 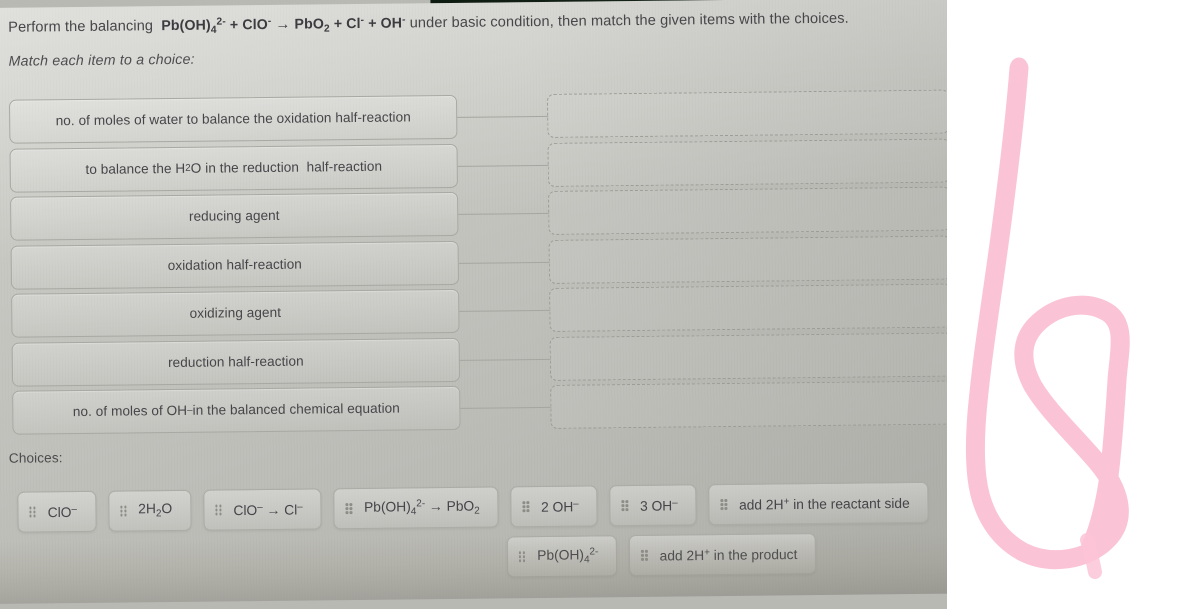 What do you see at coordinates (62, 511) in the screenshot?
I see `choice-label: ClO–` at bounding box center [62, 511].